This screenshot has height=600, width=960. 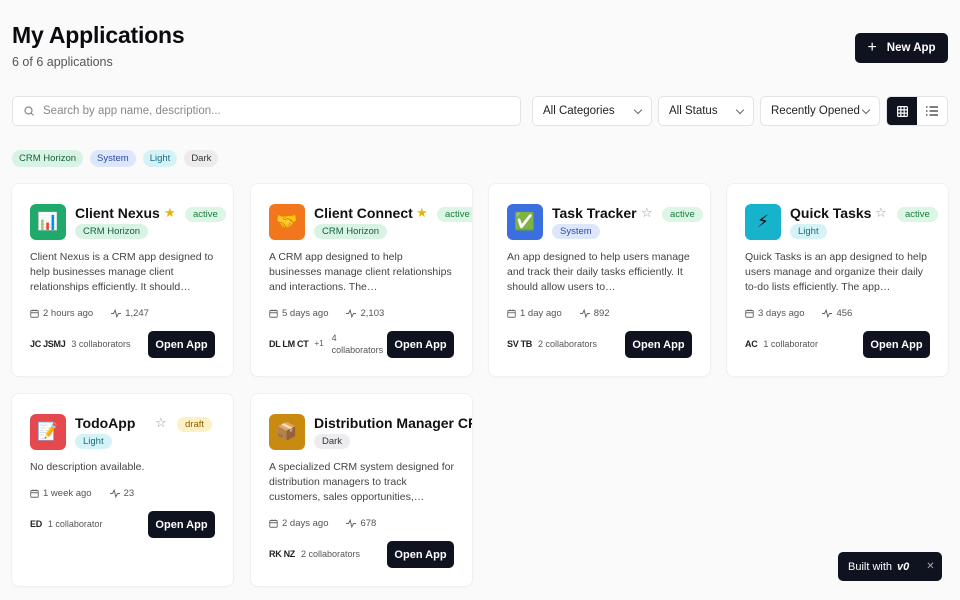 I want to click on category-badge: Dark, so click(x=332, y=441).